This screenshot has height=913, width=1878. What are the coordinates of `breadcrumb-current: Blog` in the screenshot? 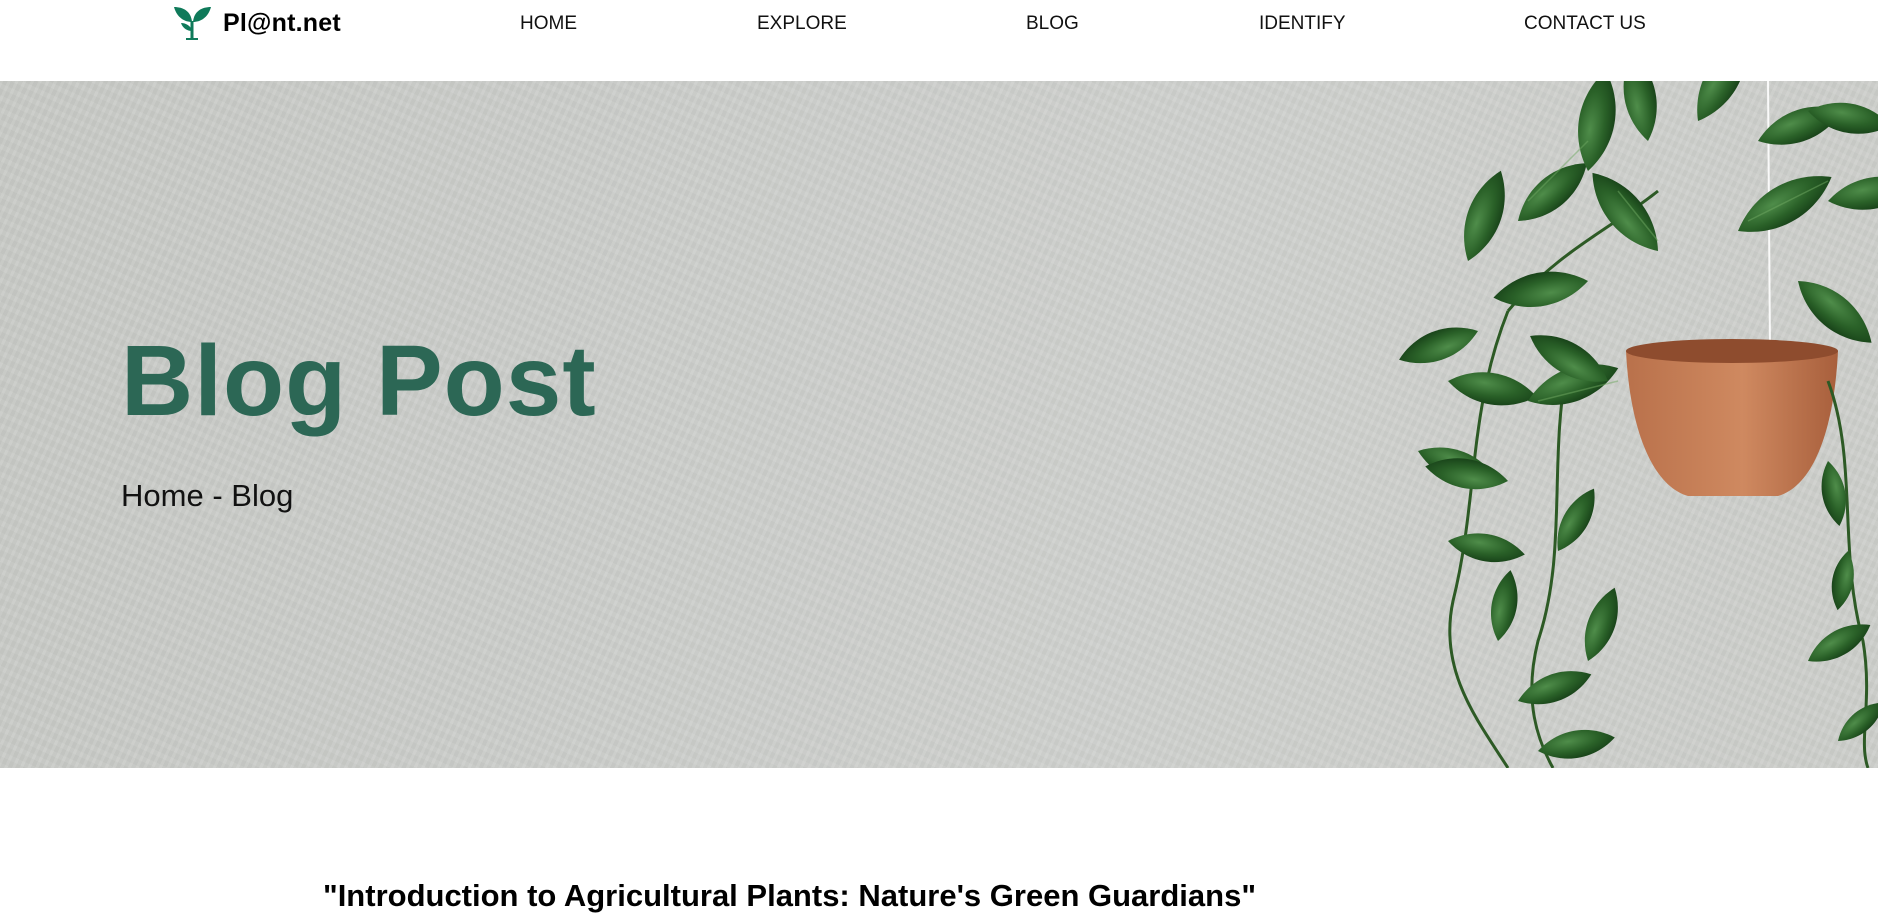 It's located at (262, 495).